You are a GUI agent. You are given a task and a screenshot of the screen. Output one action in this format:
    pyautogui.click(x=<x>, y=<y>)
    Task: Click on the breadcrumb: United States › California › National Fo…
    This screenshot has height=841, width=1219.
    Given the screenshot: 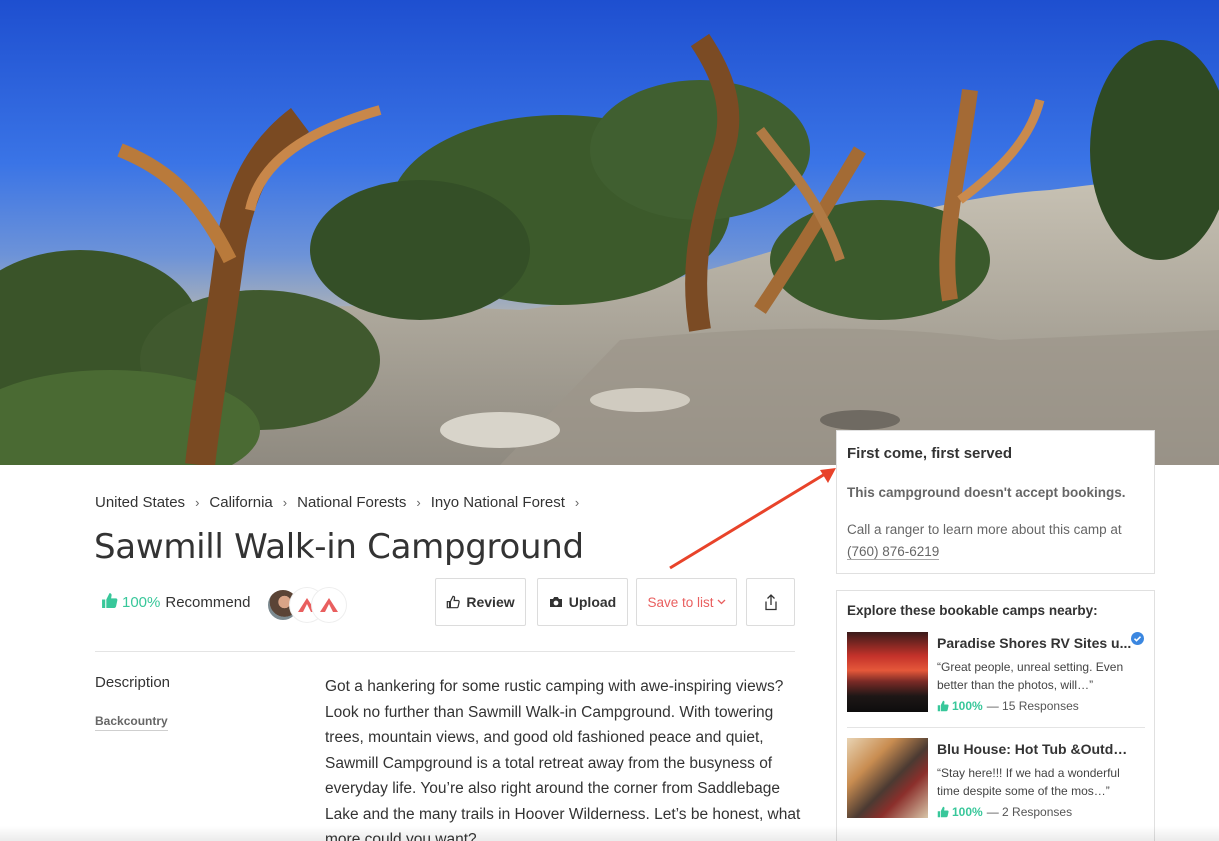 What is the action you would take?
    pyautogui.click(x=342, y=502)
    